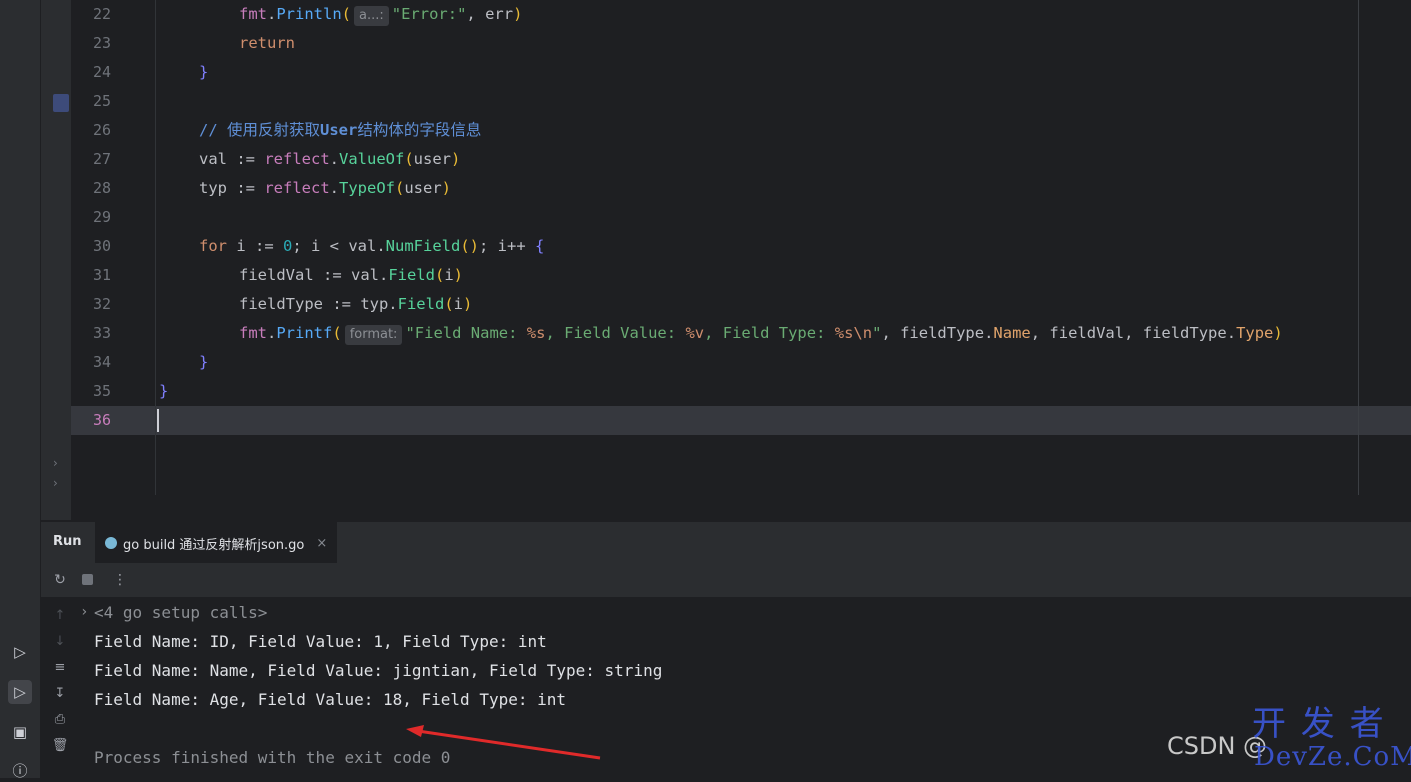 The image size is (1411, 782). What do you see at coordinates (113, 217) in the screenshot?
I see `line-number: 29` at bounding box center [113, 217].